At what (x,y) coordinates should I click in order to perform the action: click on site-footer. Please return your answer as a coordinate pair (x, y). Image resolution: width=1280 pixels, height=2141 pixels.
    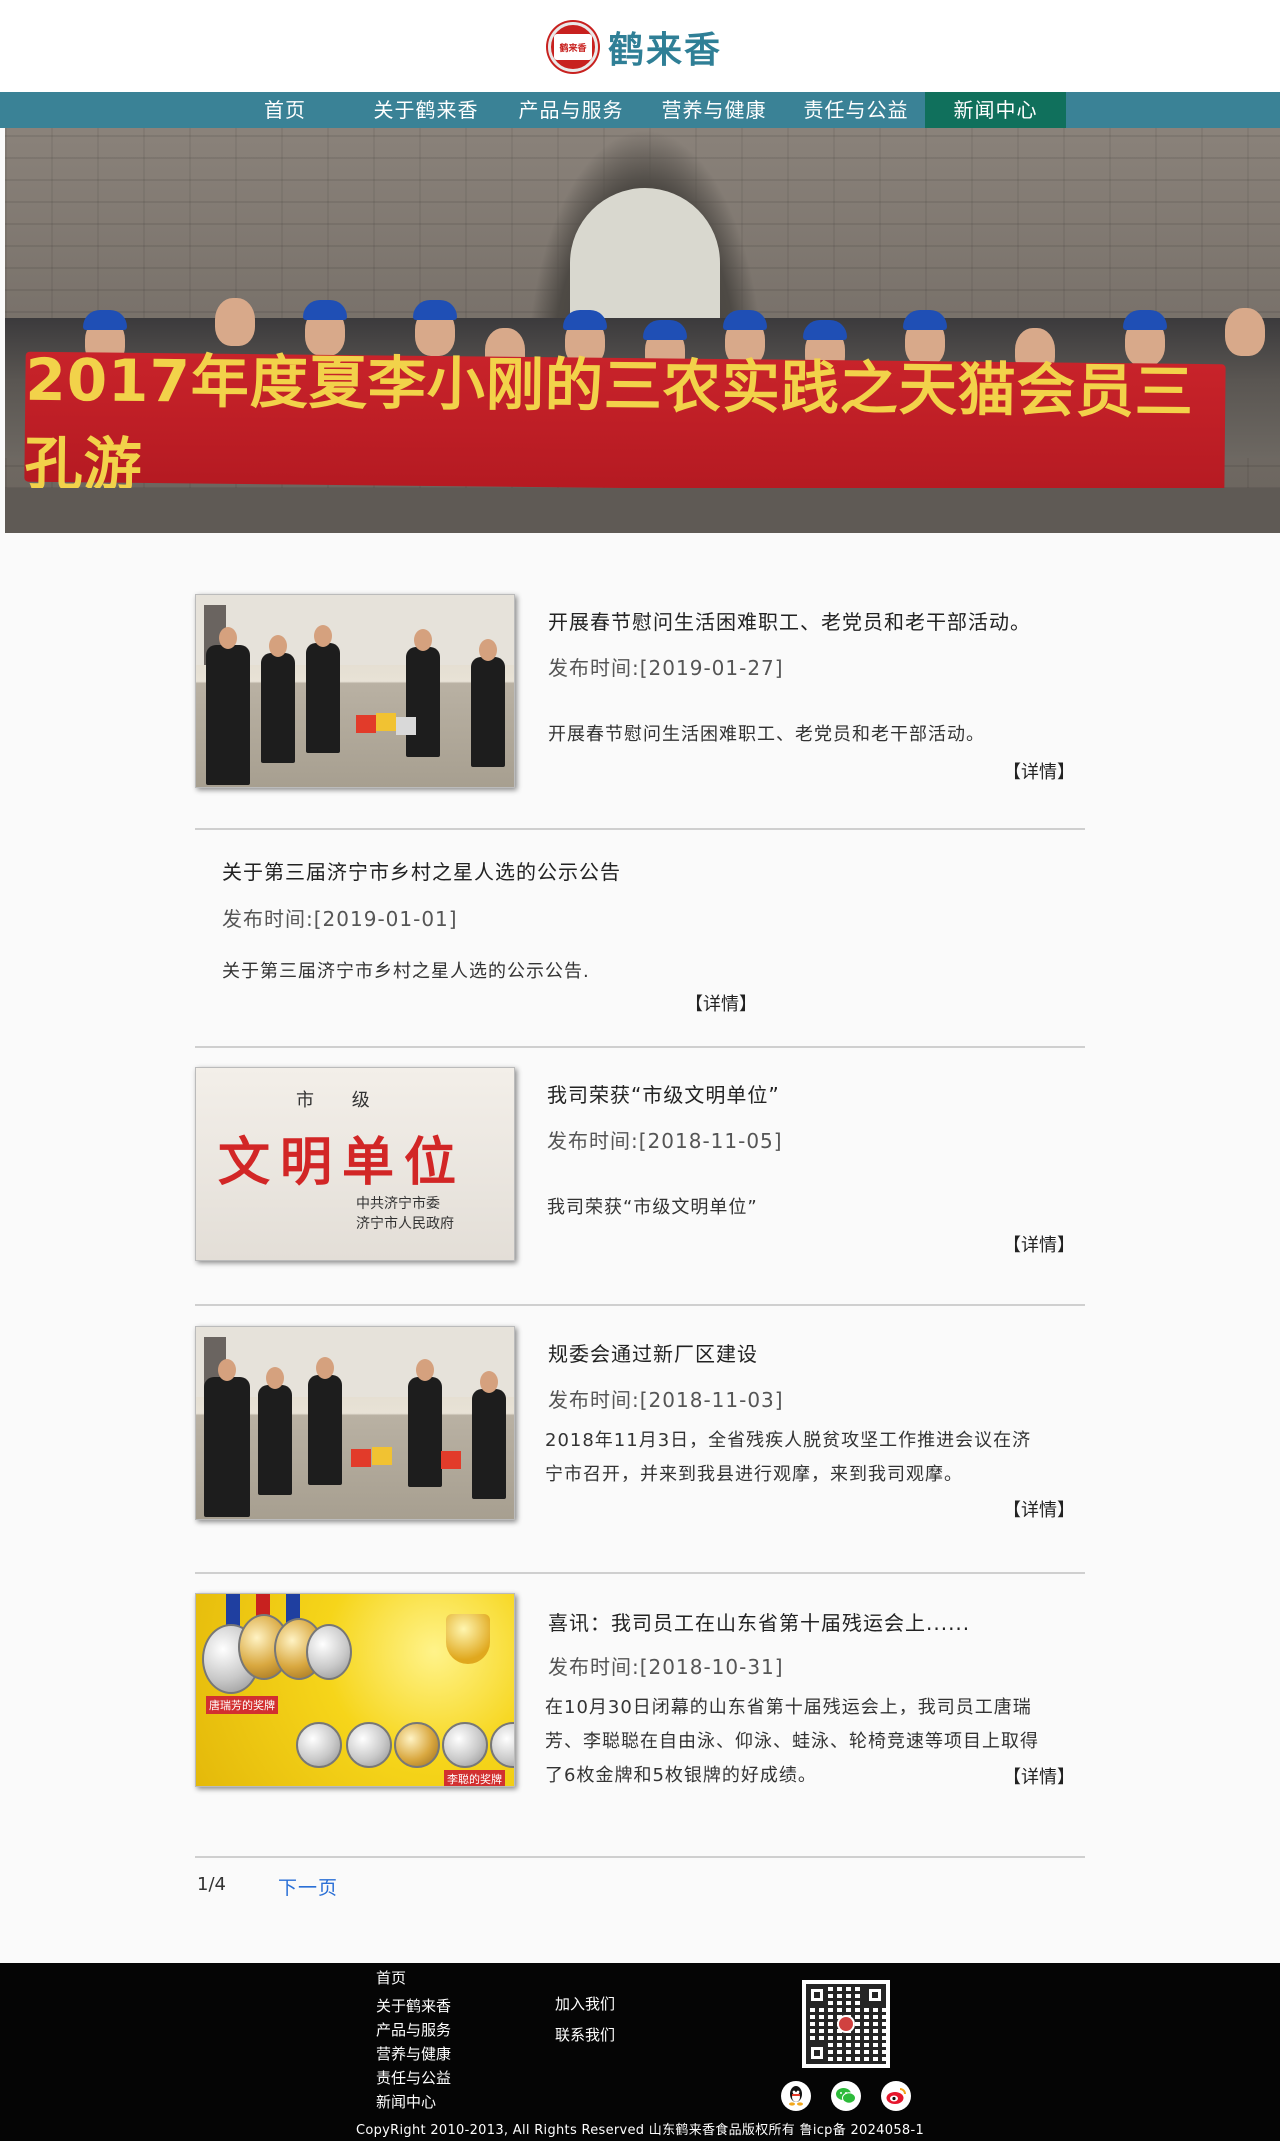
    Looking at the image, I should click on (640, 2052).